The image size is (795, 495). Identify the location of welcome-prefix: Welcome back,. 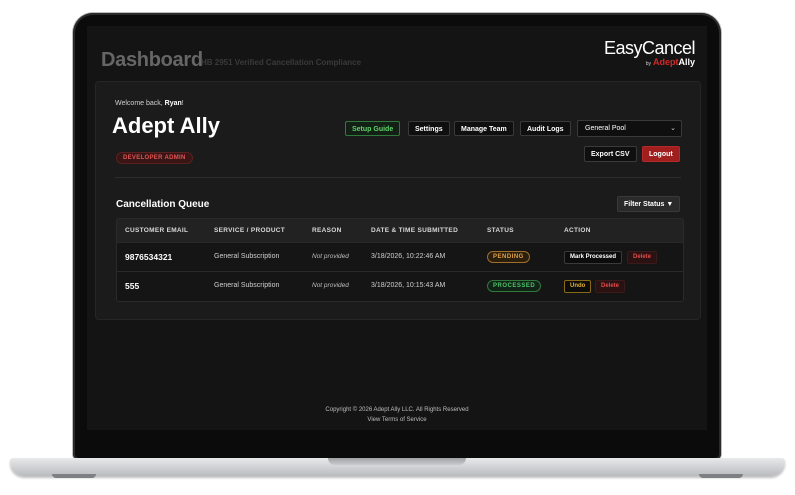
(140, 103).